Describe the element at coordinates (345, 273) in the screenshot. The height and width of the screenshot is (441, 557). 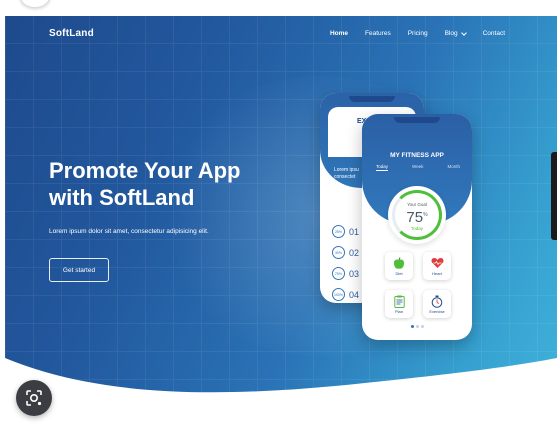
I see `list-item: 75% 03` at that location.